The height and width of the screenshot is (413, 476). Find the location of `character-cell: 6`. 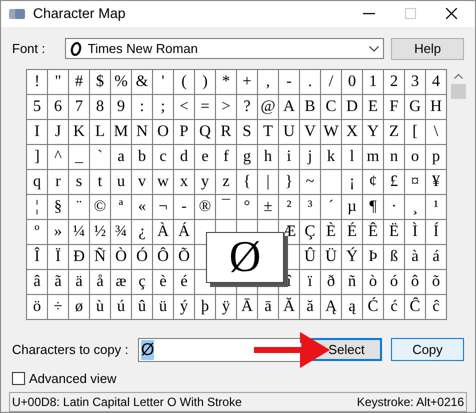

character-cell: 6 is located at coordinates (58, 106).